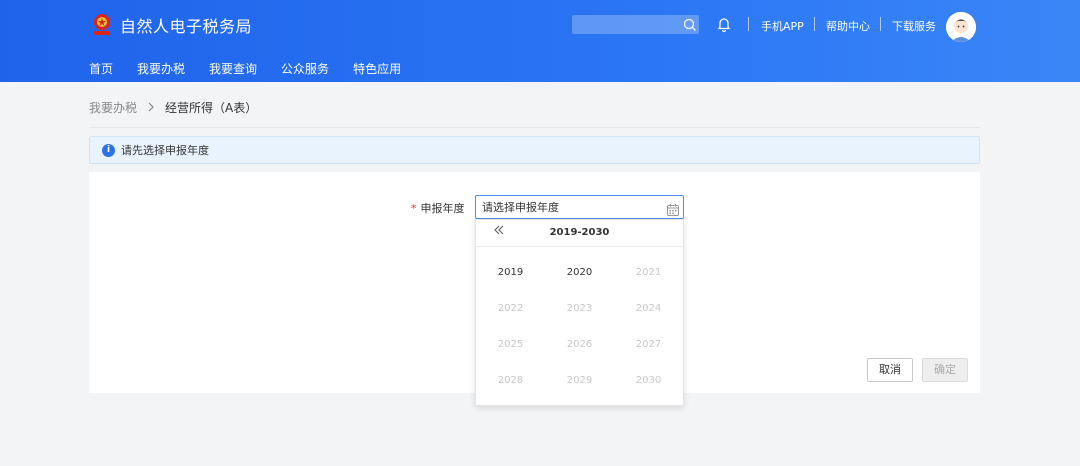  Describe the element at coordinates (648, 344) in the screenshot. I see `year-cell: 2027` at that location.